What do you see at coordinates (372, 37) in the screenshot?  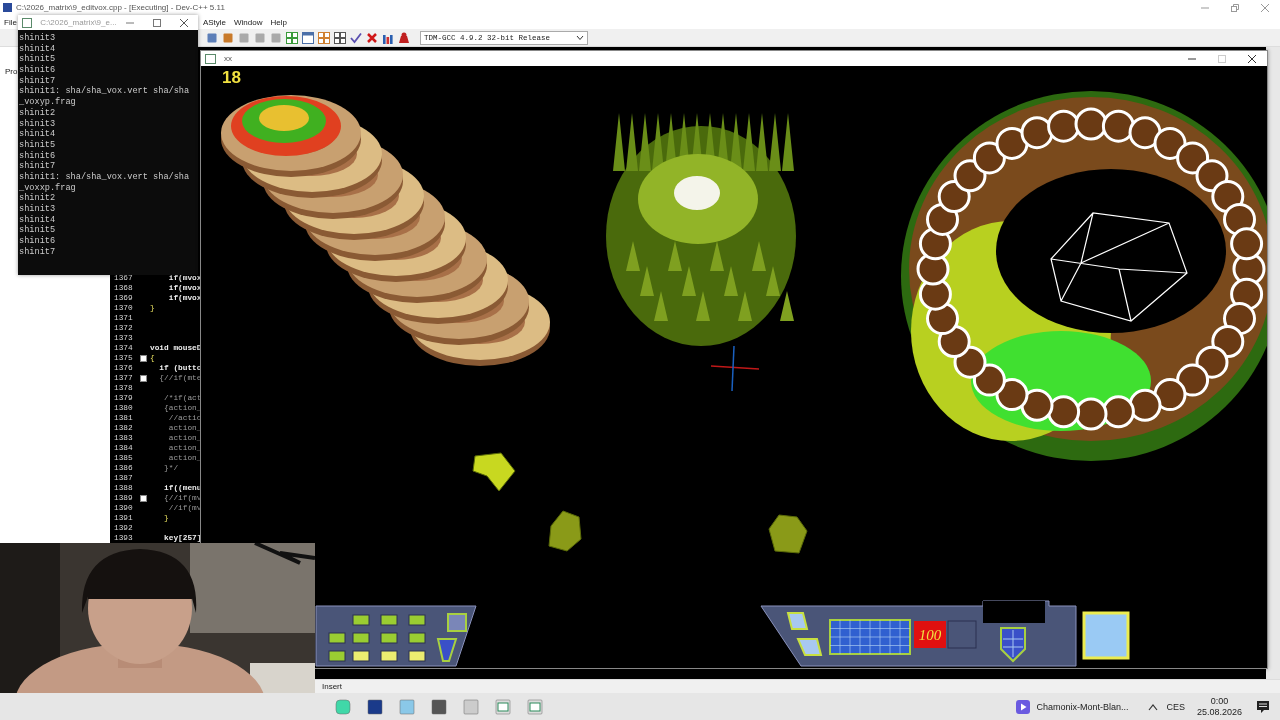 I see `cross-icon` at bounding box center [372, 37].